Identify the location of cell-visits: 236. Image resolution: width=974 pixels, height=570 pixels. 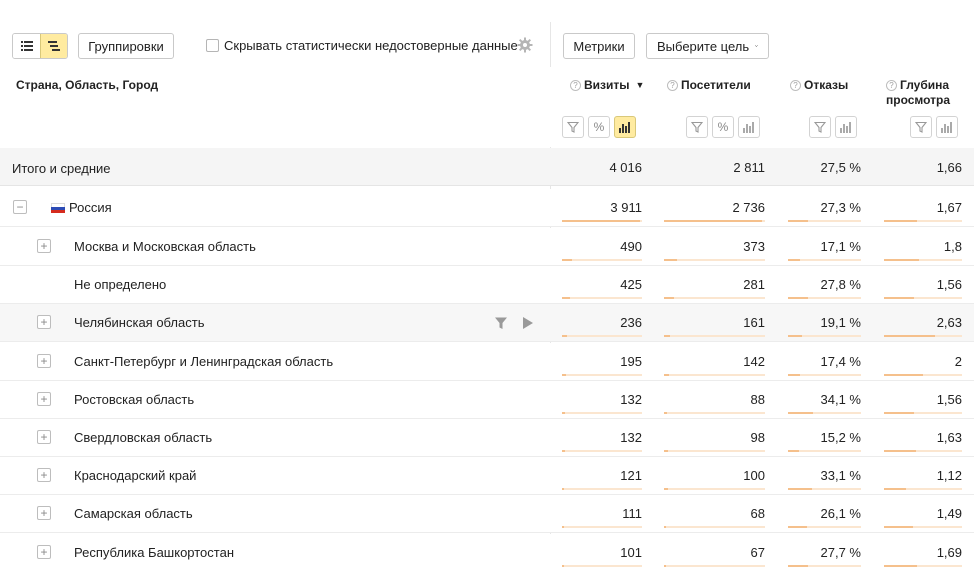
(631, 323).